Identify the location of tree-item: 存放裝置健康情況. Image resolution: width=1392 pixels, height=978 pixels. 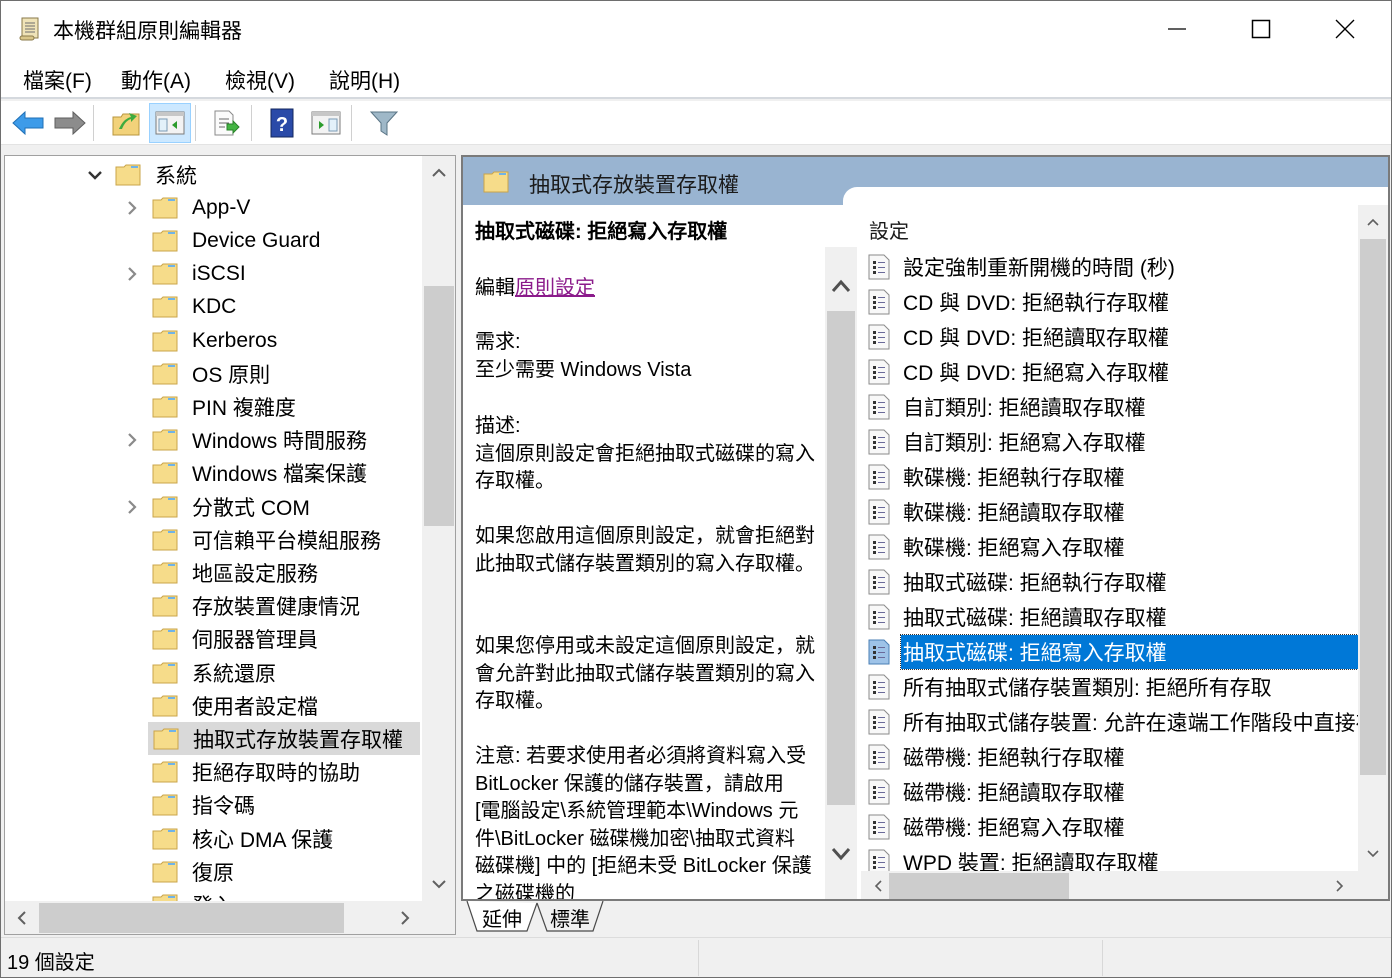
(241, 606).